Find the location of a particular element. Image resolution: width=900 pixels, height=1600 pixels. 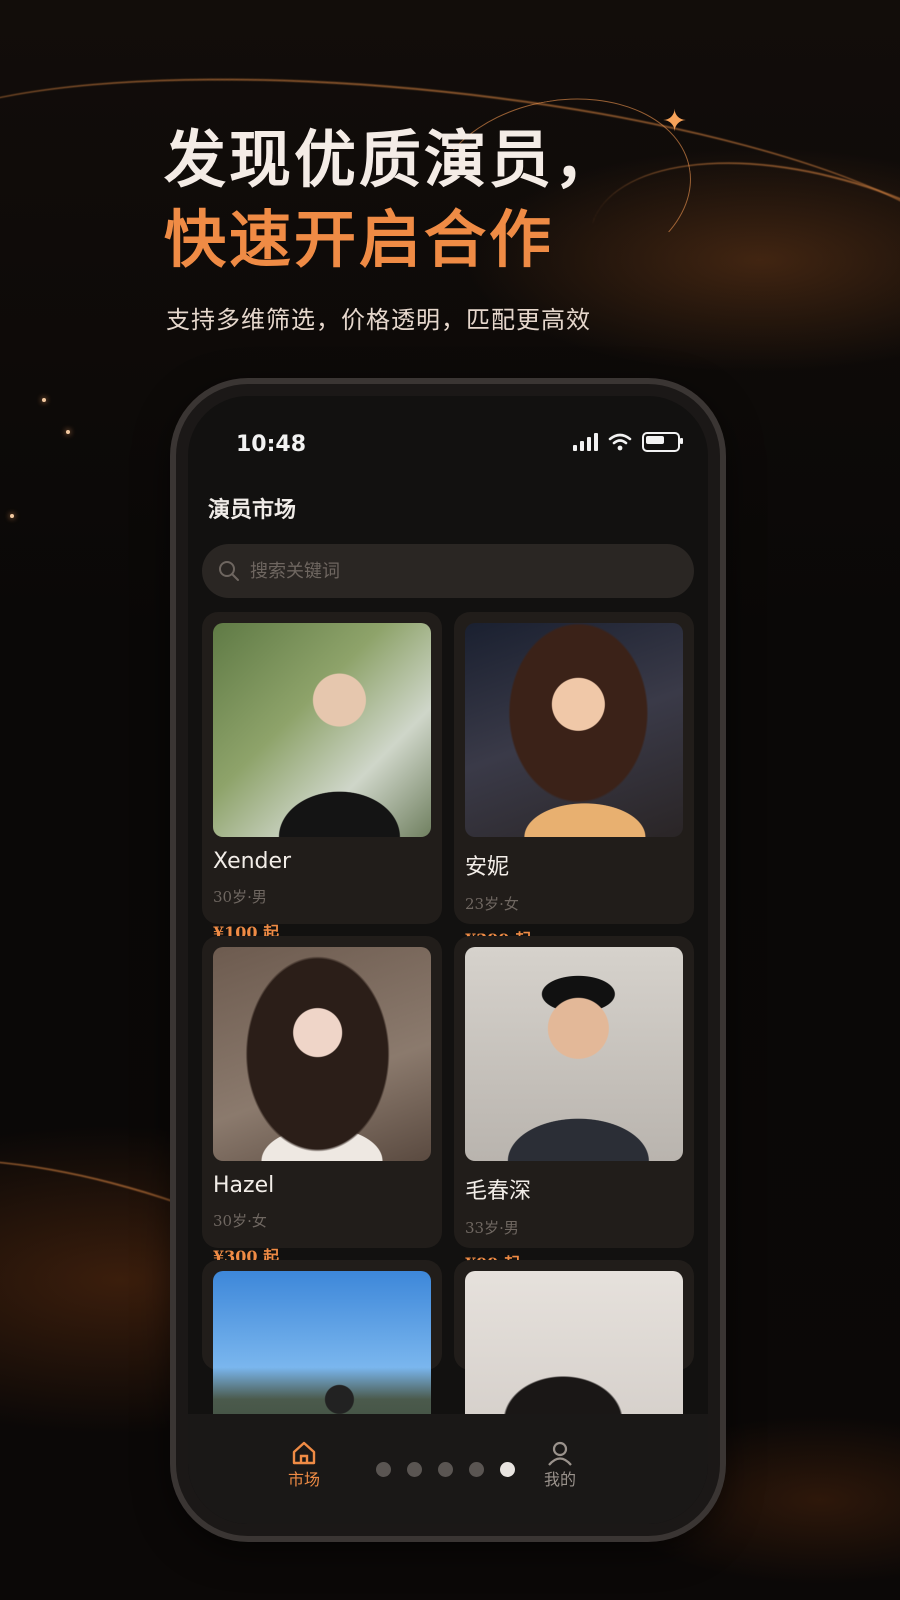

headline-line-2: 快速开启合作 is located at coordinates (359, 239).